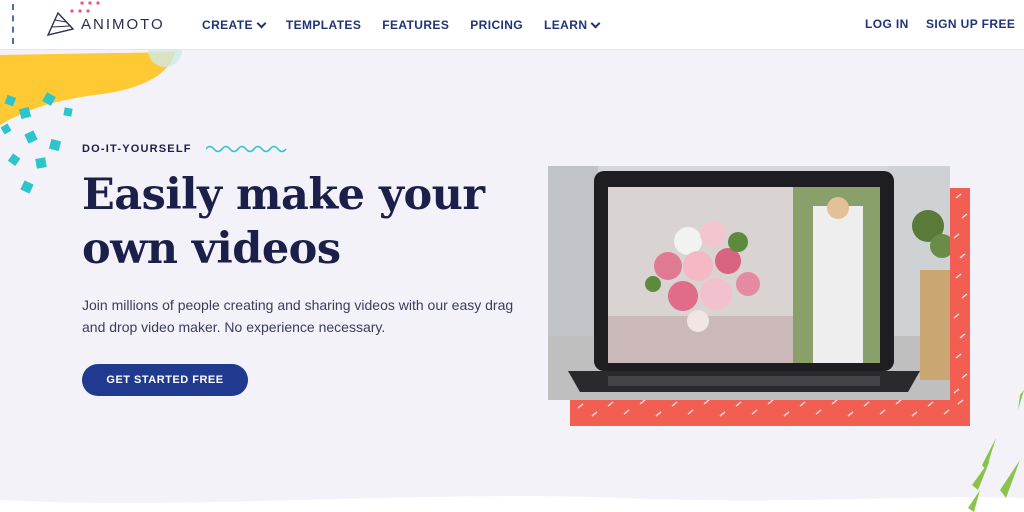 Image resolution: width=1024 pixels, height=512 pixels. I want to click on nav-create-label: CREATE, so click(227, 25).